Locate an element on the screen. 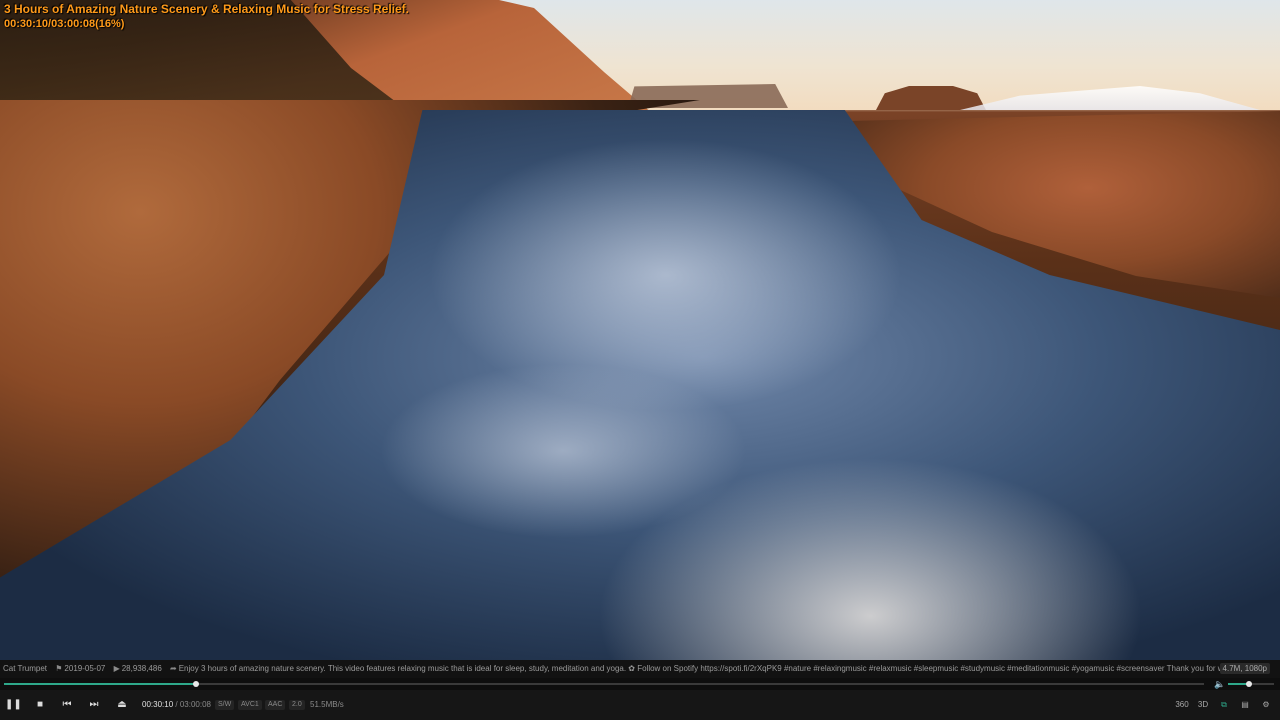 Image resolution: width=1280 pixels, height=720 pixels. duration: 03:00:08 is located at coordinates (195, 704).